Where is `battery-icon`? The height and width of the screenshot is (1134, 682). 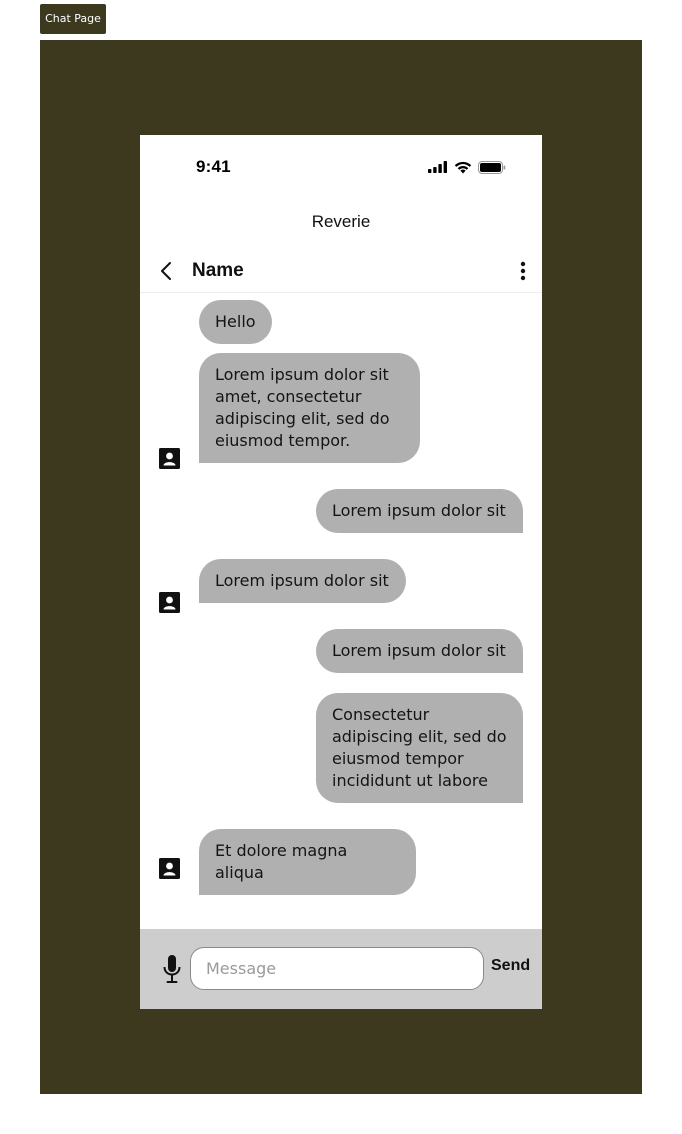 battery-icon is located at coordinates (492, 167).